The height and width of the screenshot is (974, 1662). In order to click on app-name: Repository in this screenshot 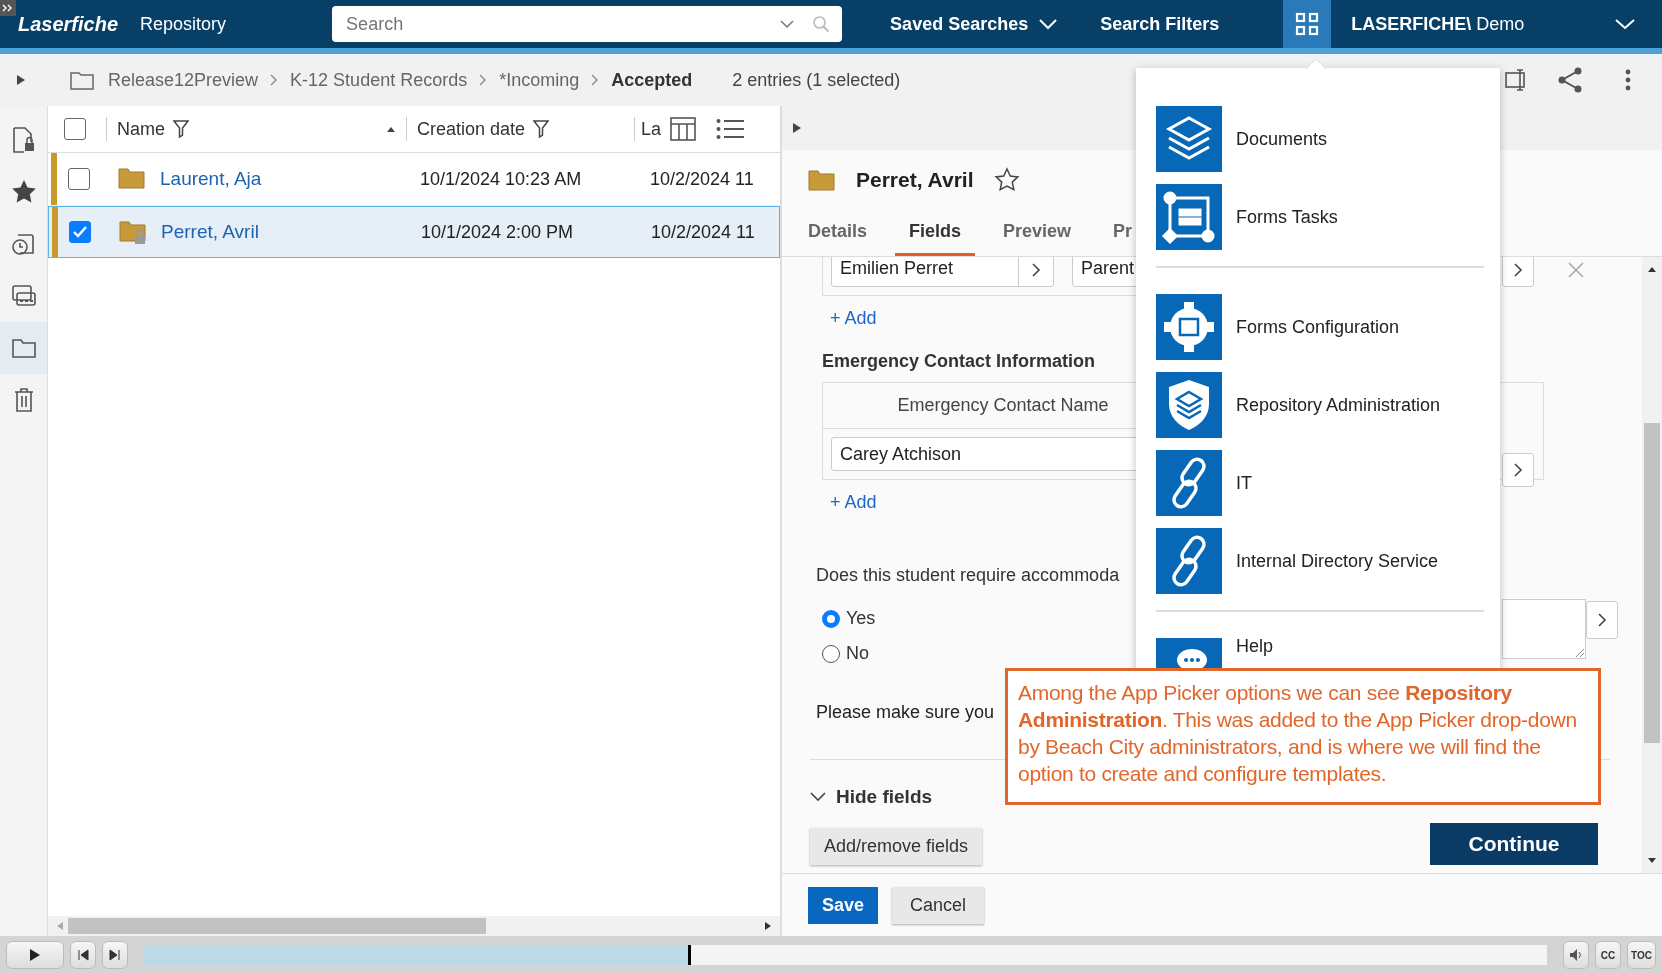, I will do `click(183, 24)`.